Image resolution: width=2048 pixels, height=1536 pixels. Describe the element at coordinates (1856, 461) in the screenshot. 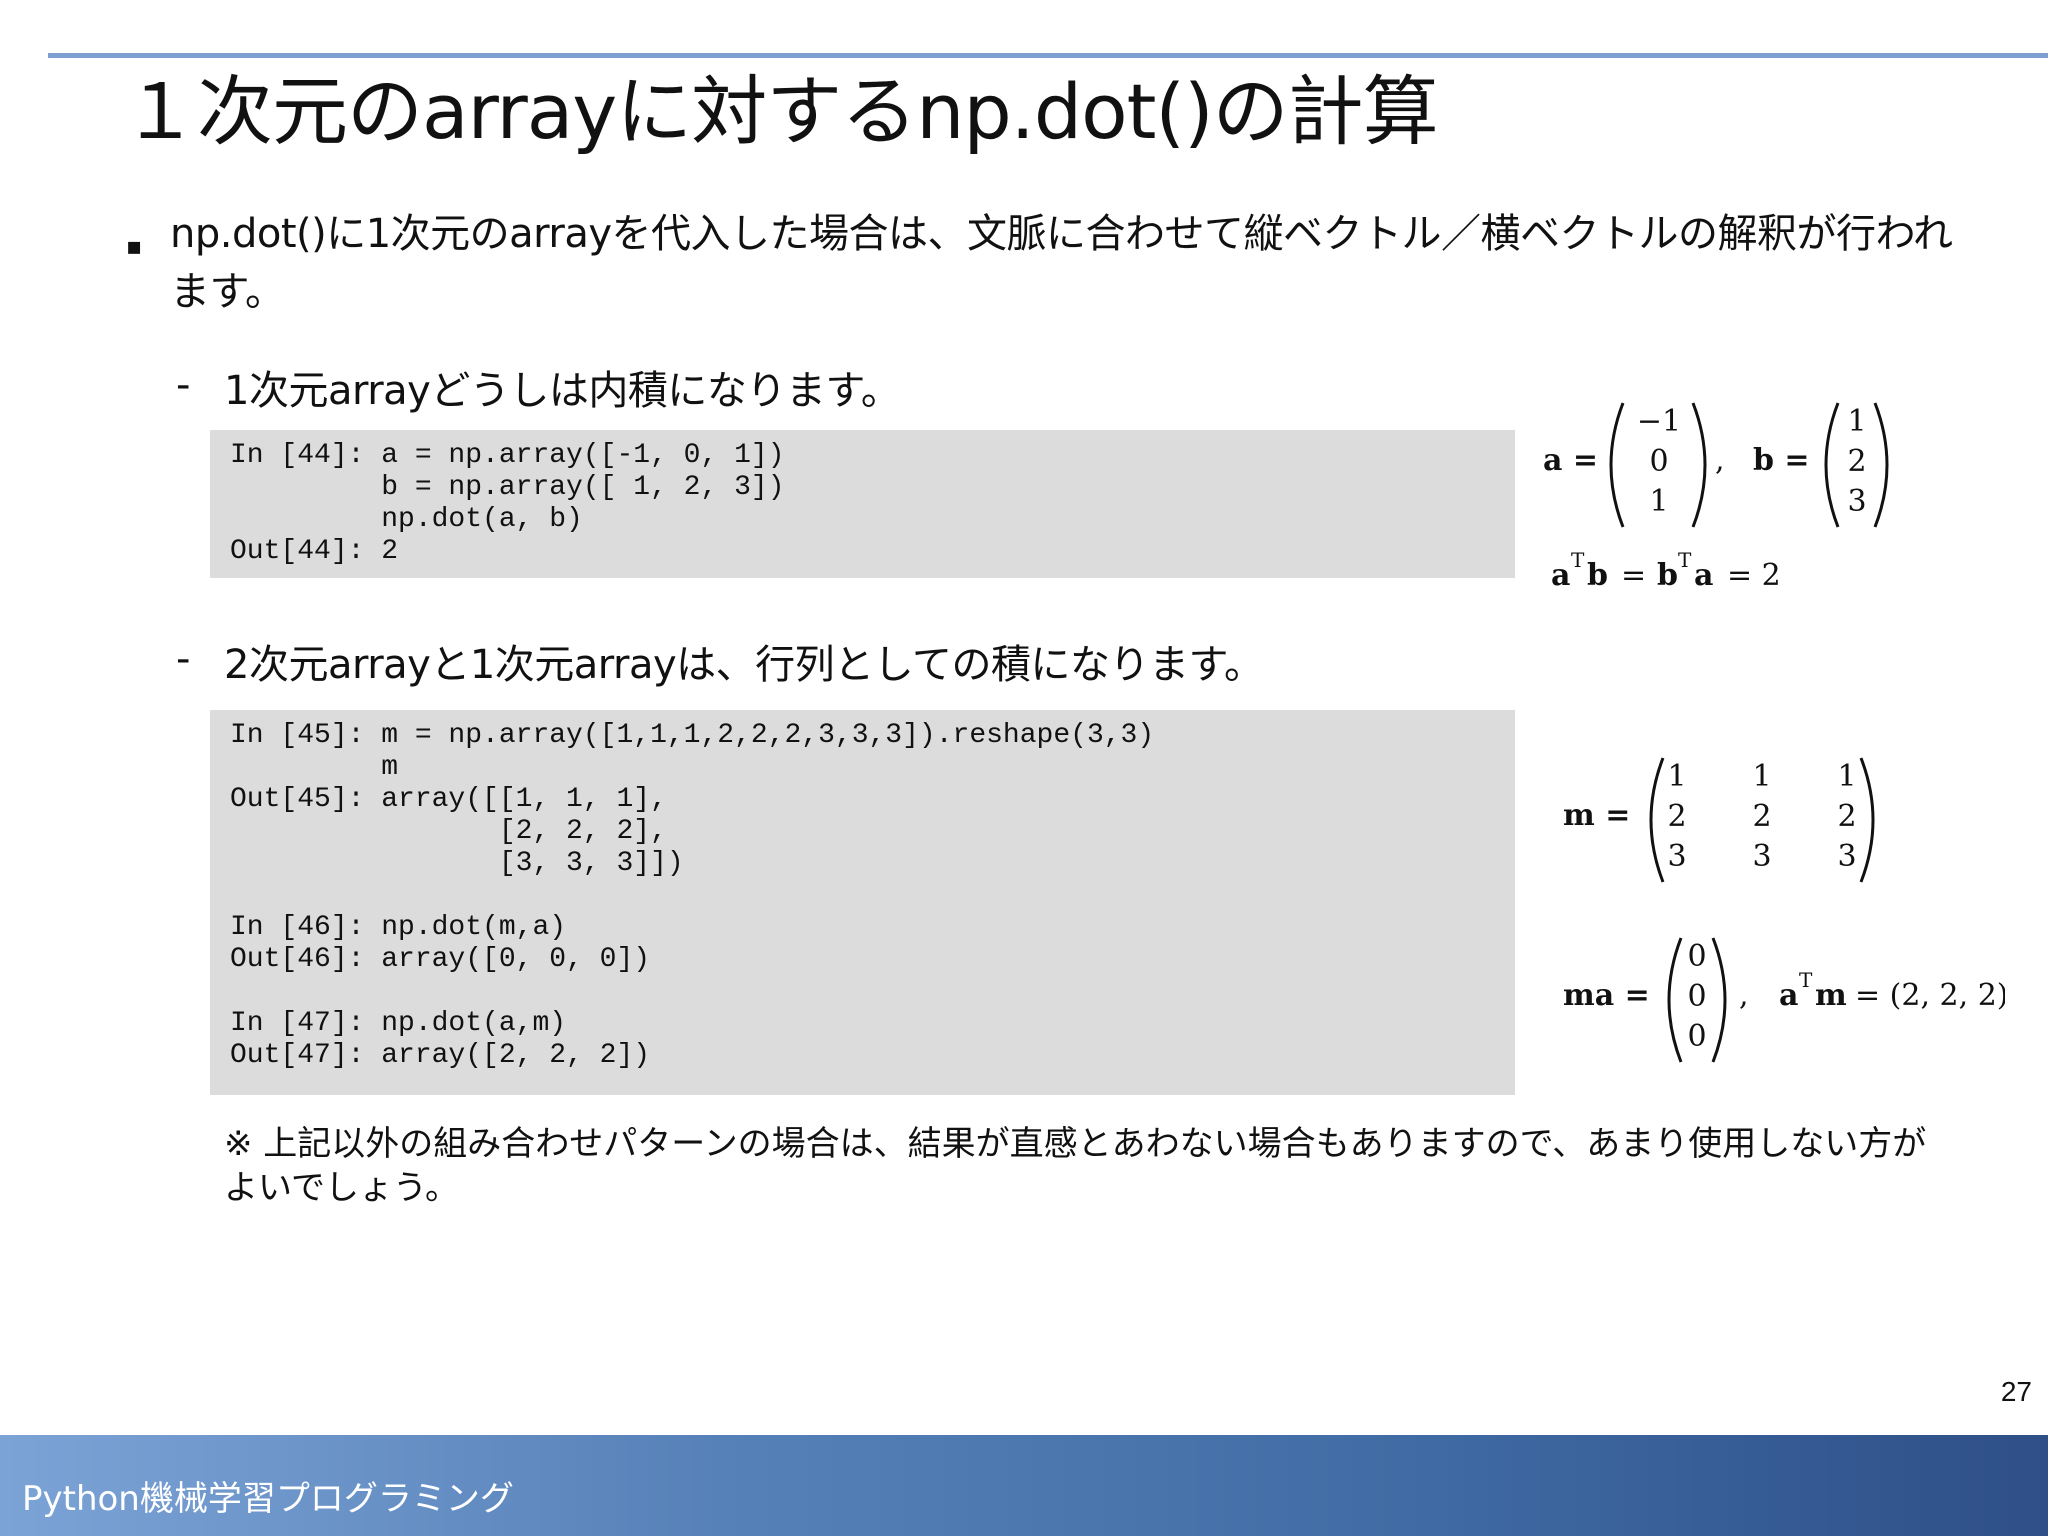

I see `b-value: 2` at that location.